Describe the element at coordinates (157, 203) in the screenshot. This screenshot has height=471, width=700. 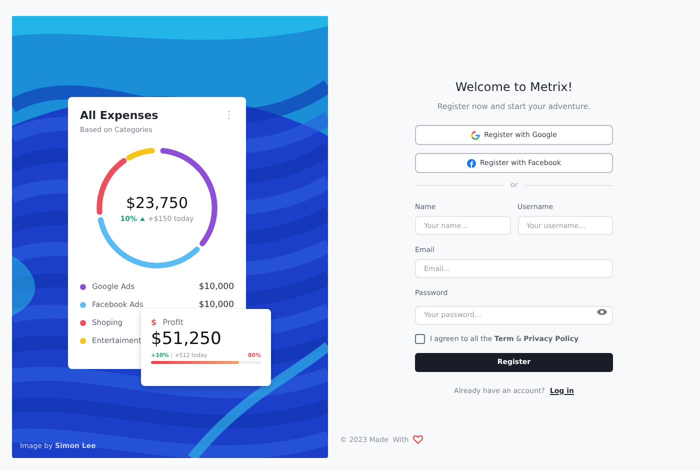
I see `total-amount: $23,750` at that location.